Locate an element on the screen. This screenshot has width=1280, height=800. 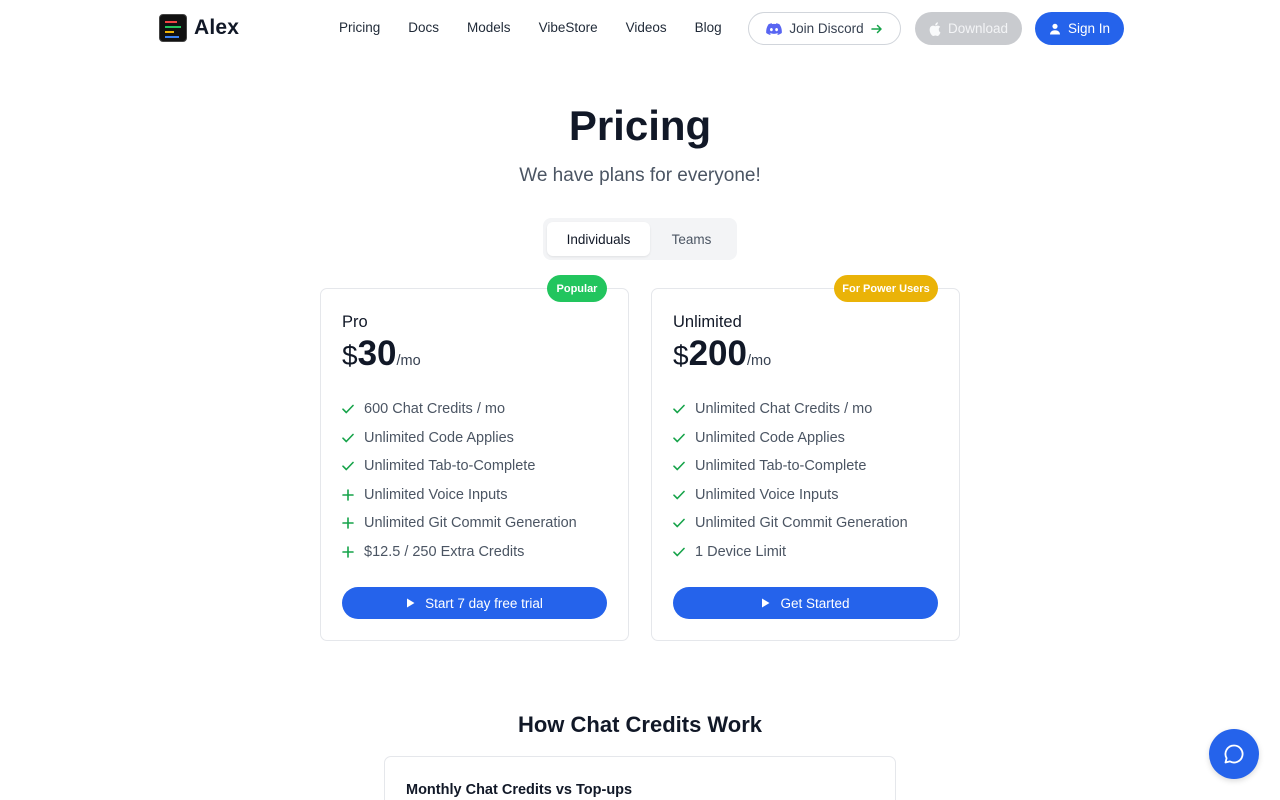
feature-text: Unlimited Chat Credits / mo is located at coordinates (784, 409).